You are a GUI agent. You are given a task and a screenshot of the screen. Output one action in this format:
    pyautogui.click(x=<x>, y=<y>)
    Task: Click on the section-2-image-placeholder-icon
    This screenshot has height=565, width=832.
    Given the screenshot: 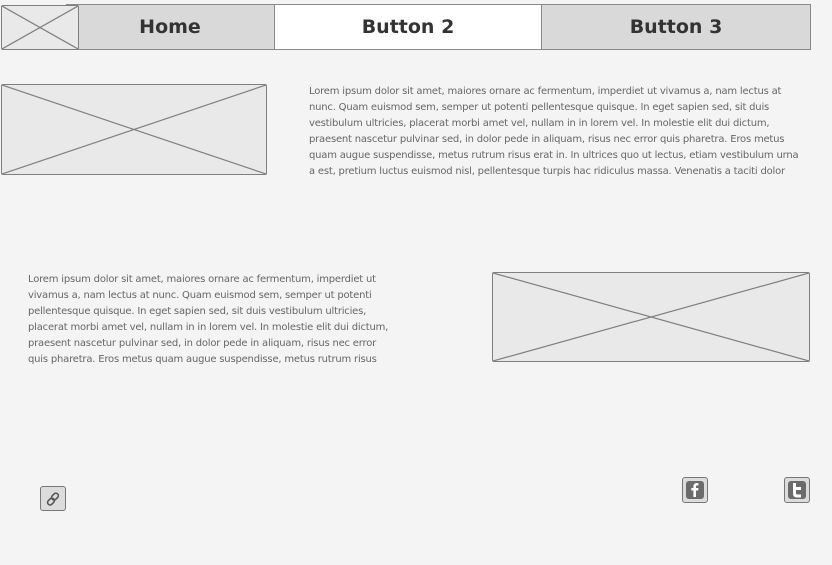 What is the action you would take?
    pyautogui.click(x=651, y=317)
    